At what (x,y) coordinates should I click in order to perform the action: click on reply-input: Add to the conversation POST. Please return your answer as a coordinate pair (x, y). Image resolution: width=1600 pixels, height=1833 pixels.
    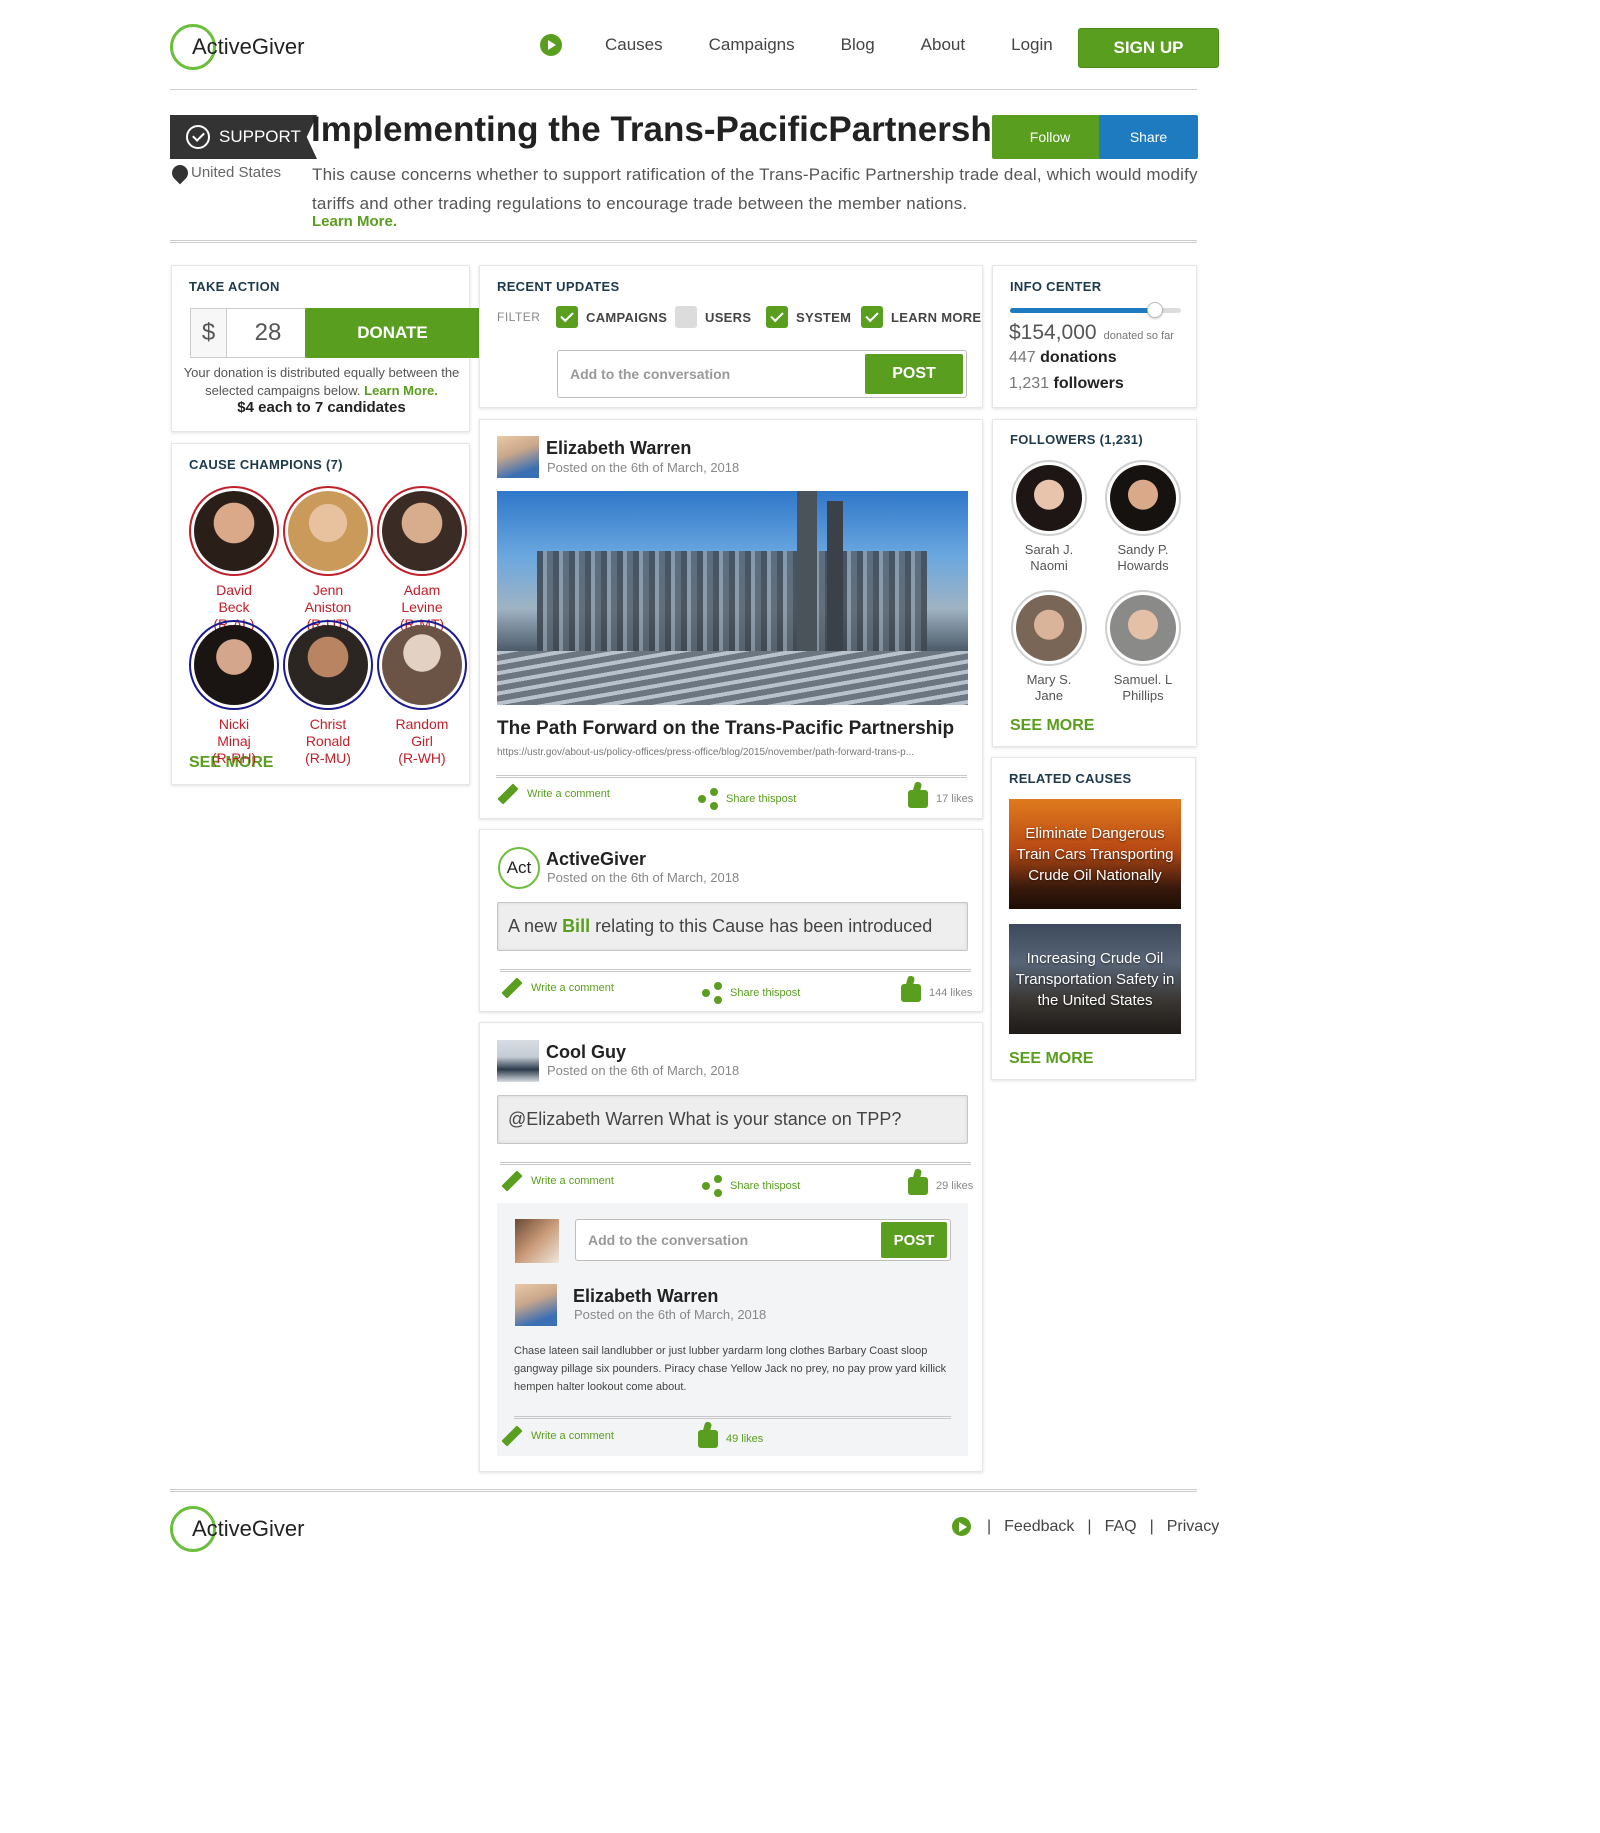
    Looking at the image, I should click on (763, 1240).